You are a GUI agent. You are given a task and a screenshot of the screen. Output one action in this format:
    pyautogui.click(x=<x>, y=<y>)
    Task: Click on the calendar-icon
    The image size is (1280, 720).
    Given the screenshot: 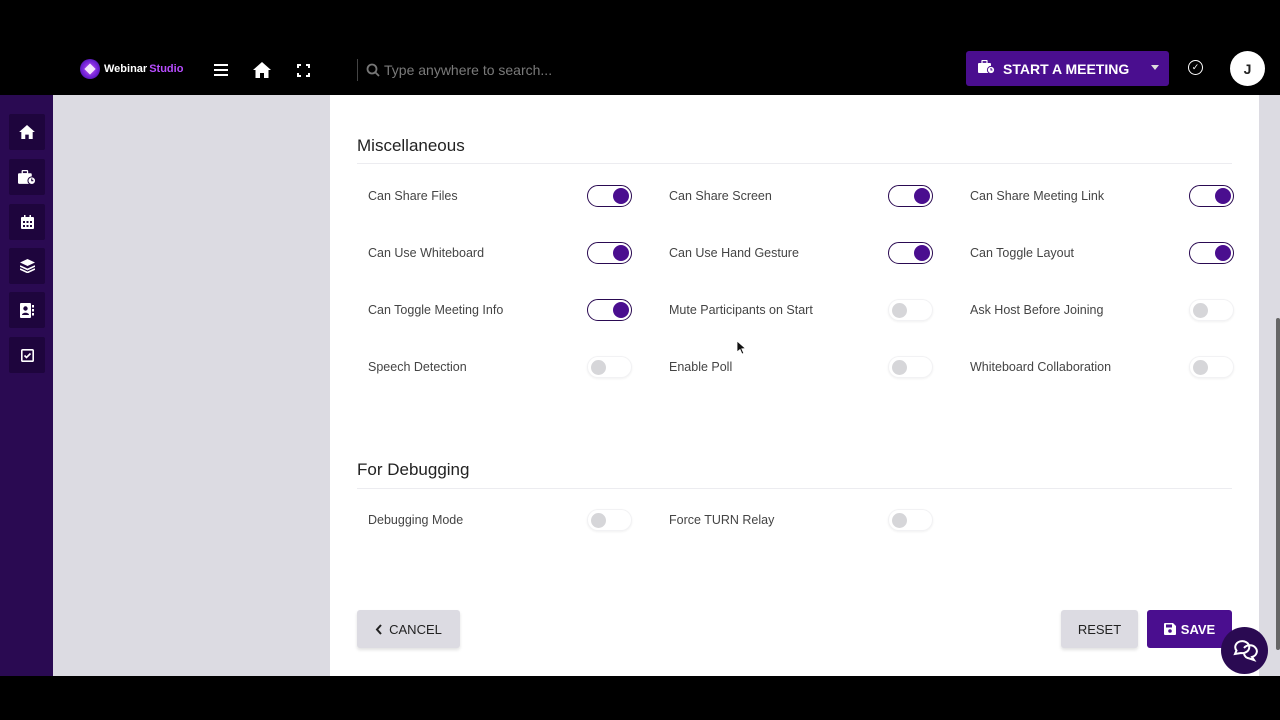 What is the action you would take?
    pyautogui.click(x=27, y=222)
    